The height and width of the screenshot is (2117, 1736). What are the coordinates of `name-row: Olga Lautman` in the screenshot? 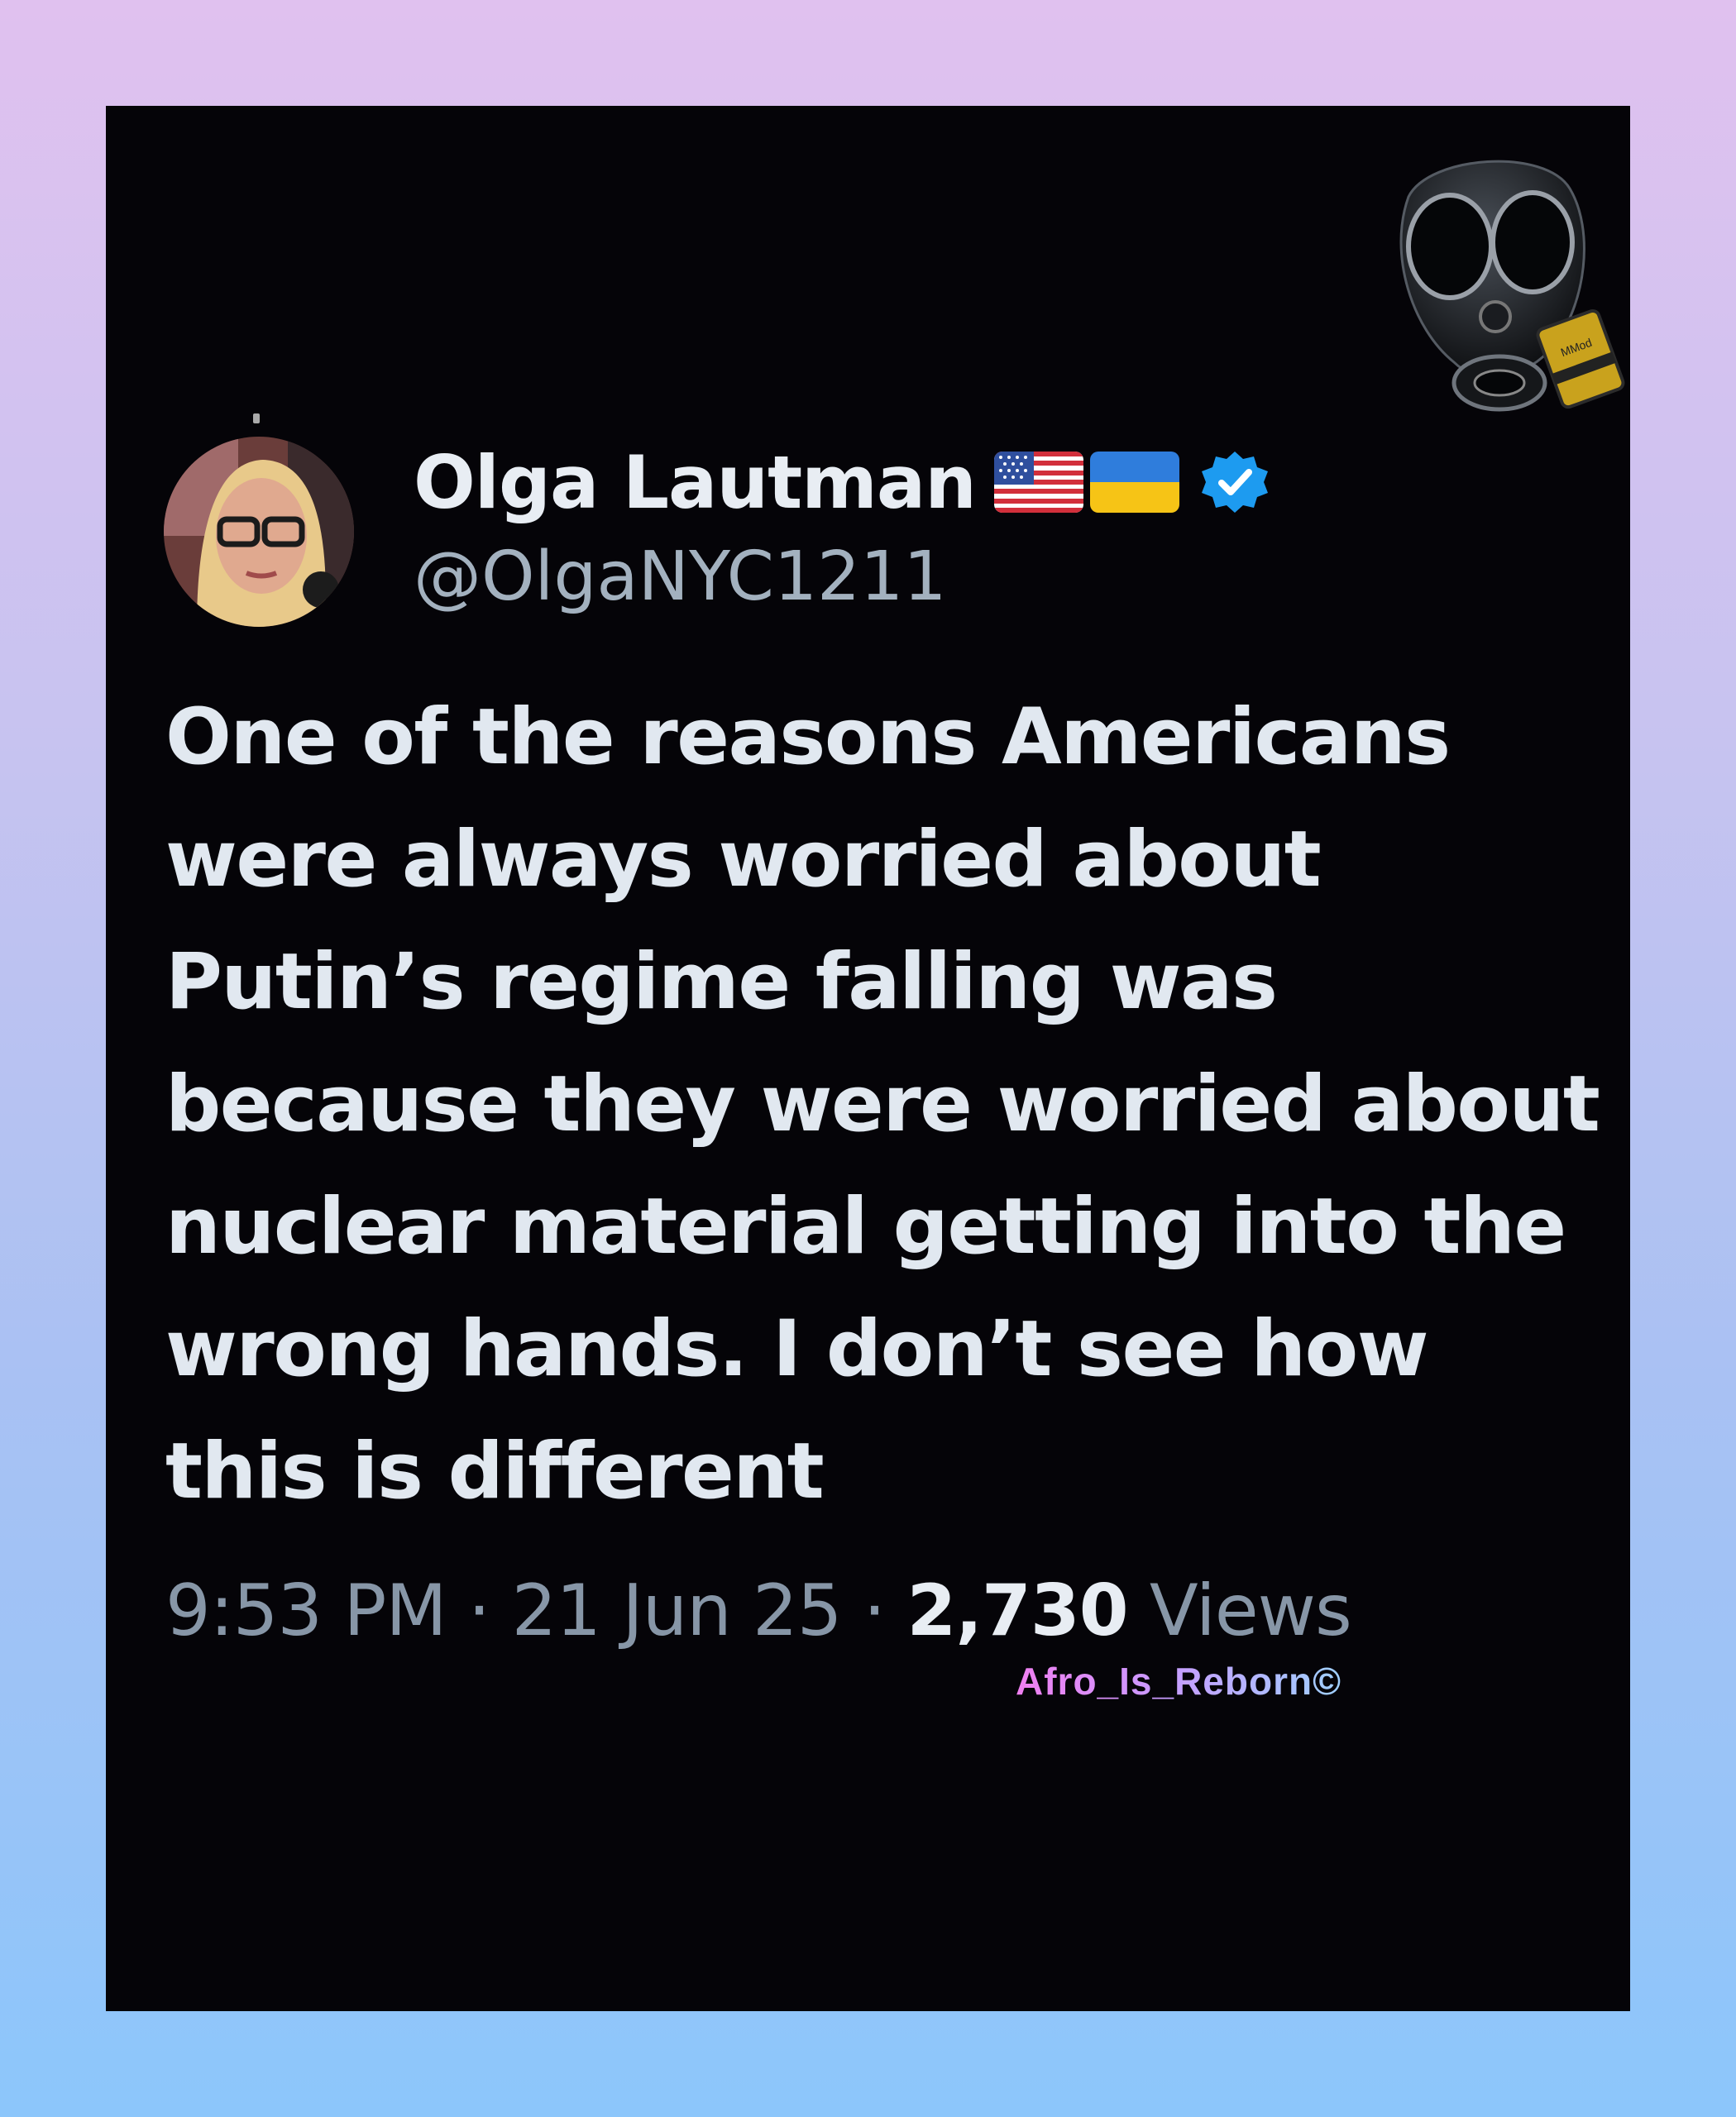 It's located at (842, 482).